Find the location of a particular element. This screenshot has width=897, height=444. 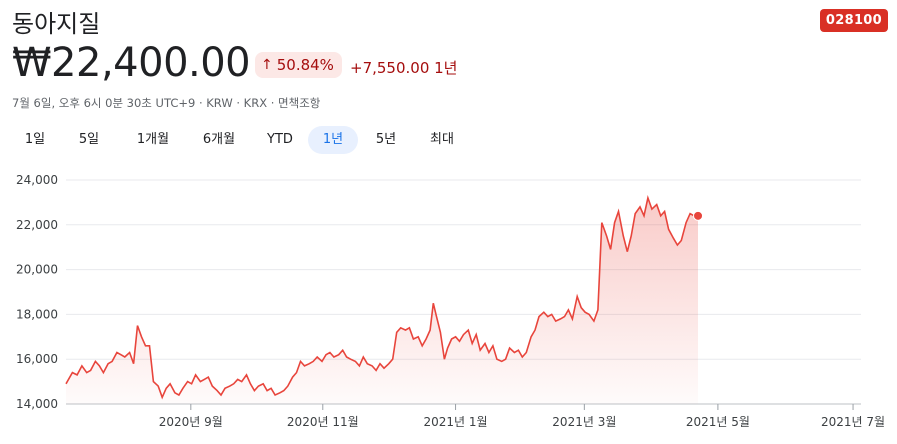

chart-marks is located at coordinates (698, 215).